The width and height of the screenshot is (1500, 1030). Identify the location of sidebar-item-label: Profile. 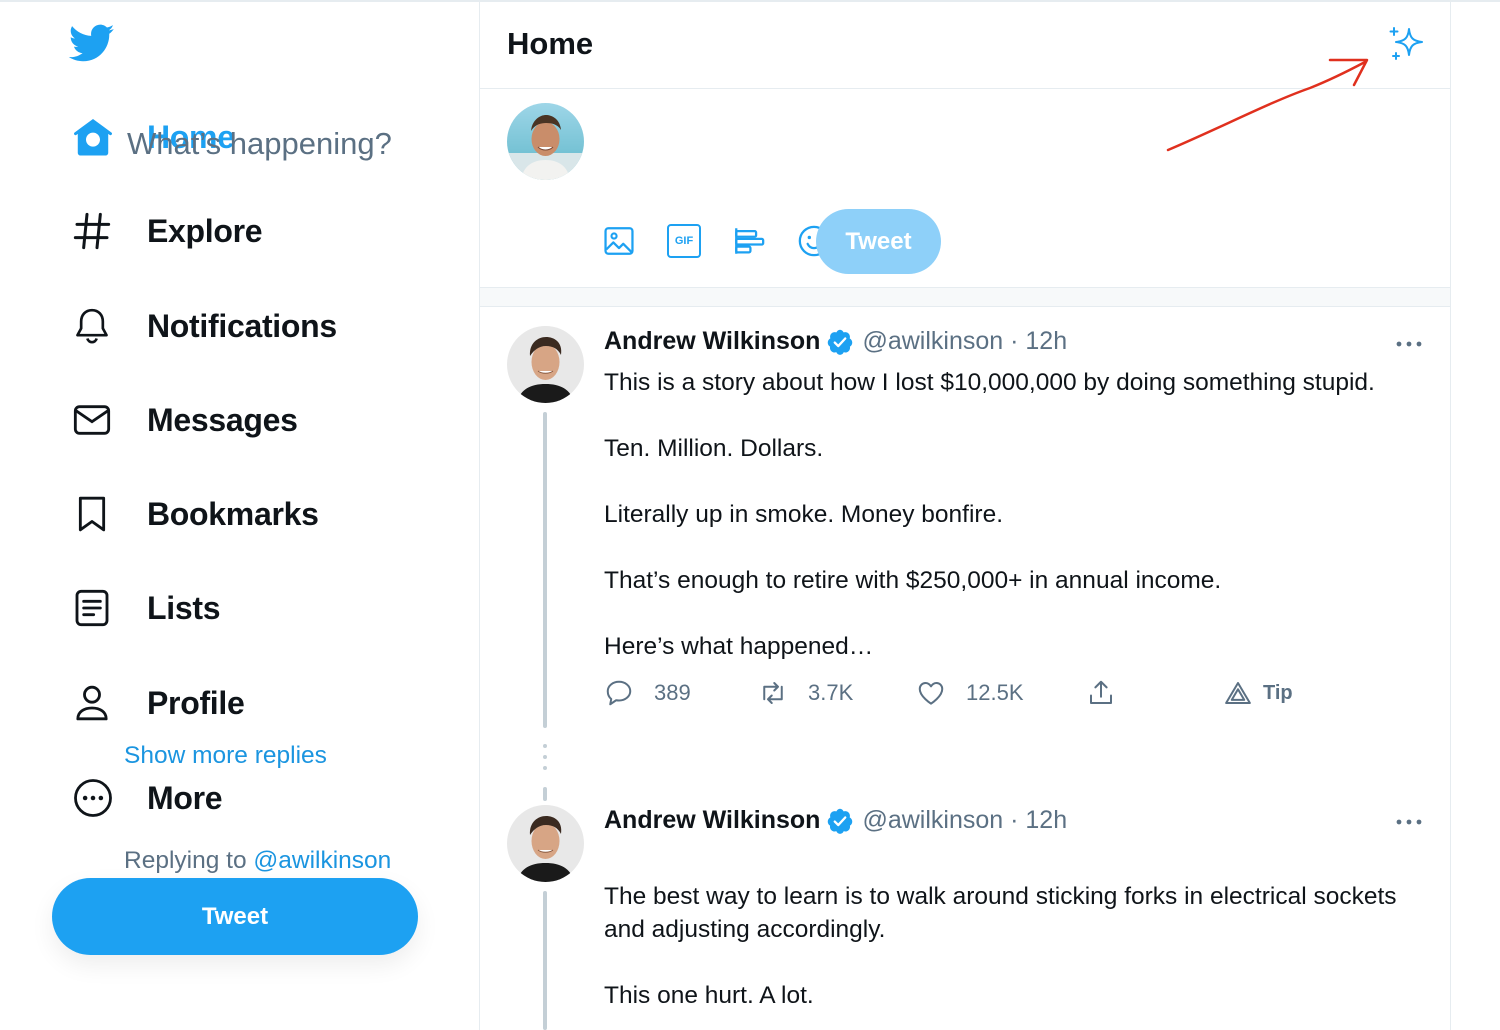
(196, 702).